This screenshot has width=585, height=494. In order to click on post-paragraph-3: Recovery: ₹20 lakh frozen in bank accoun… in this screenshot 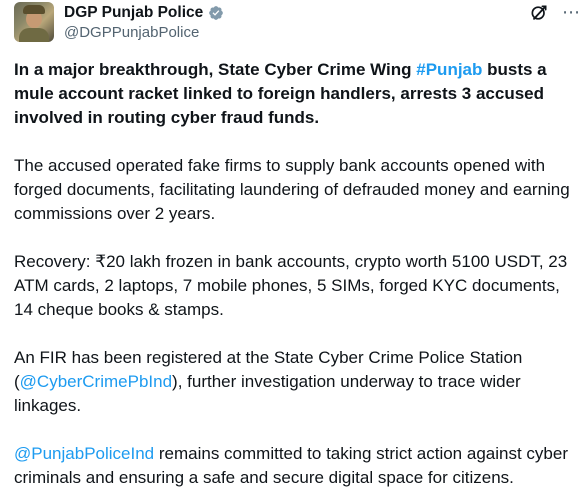, I will do `click(291, 285)`.